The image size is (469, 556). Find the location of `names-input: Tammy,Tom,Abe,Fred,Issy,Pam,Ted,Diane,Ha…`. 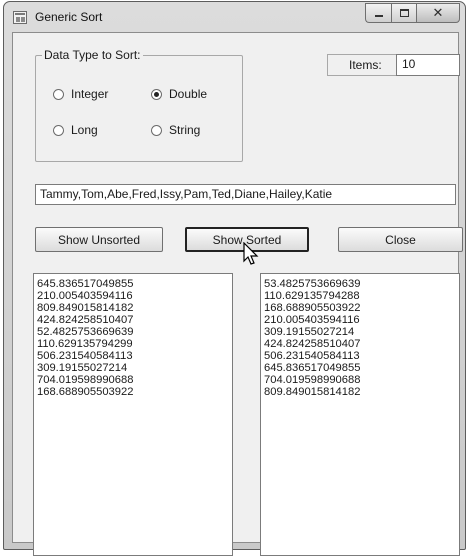

names-input: Tammy,Tom,Abe,Fred,Issy,Pam,Ted,Diane,Ha… is located at coordinates (245, 194).